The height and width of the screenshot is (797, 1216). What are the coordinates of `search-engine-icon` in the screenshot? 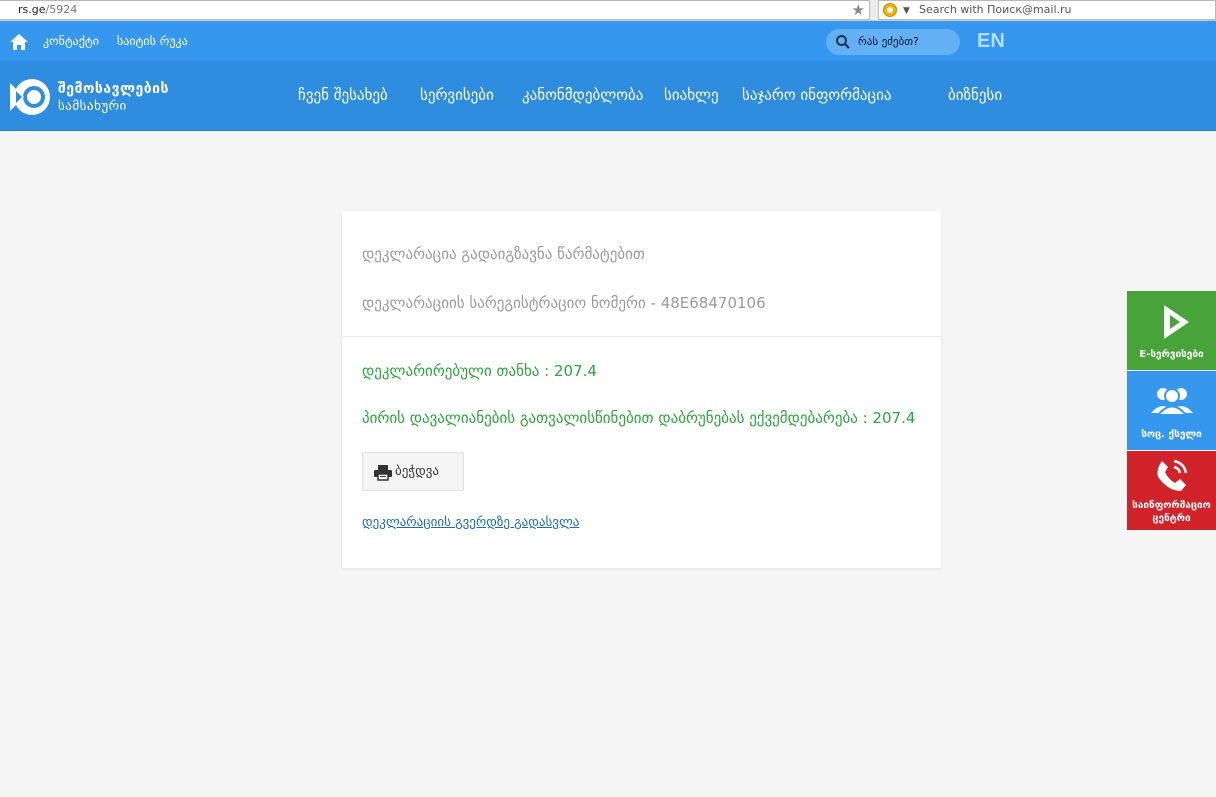 It's located at (890, 10).